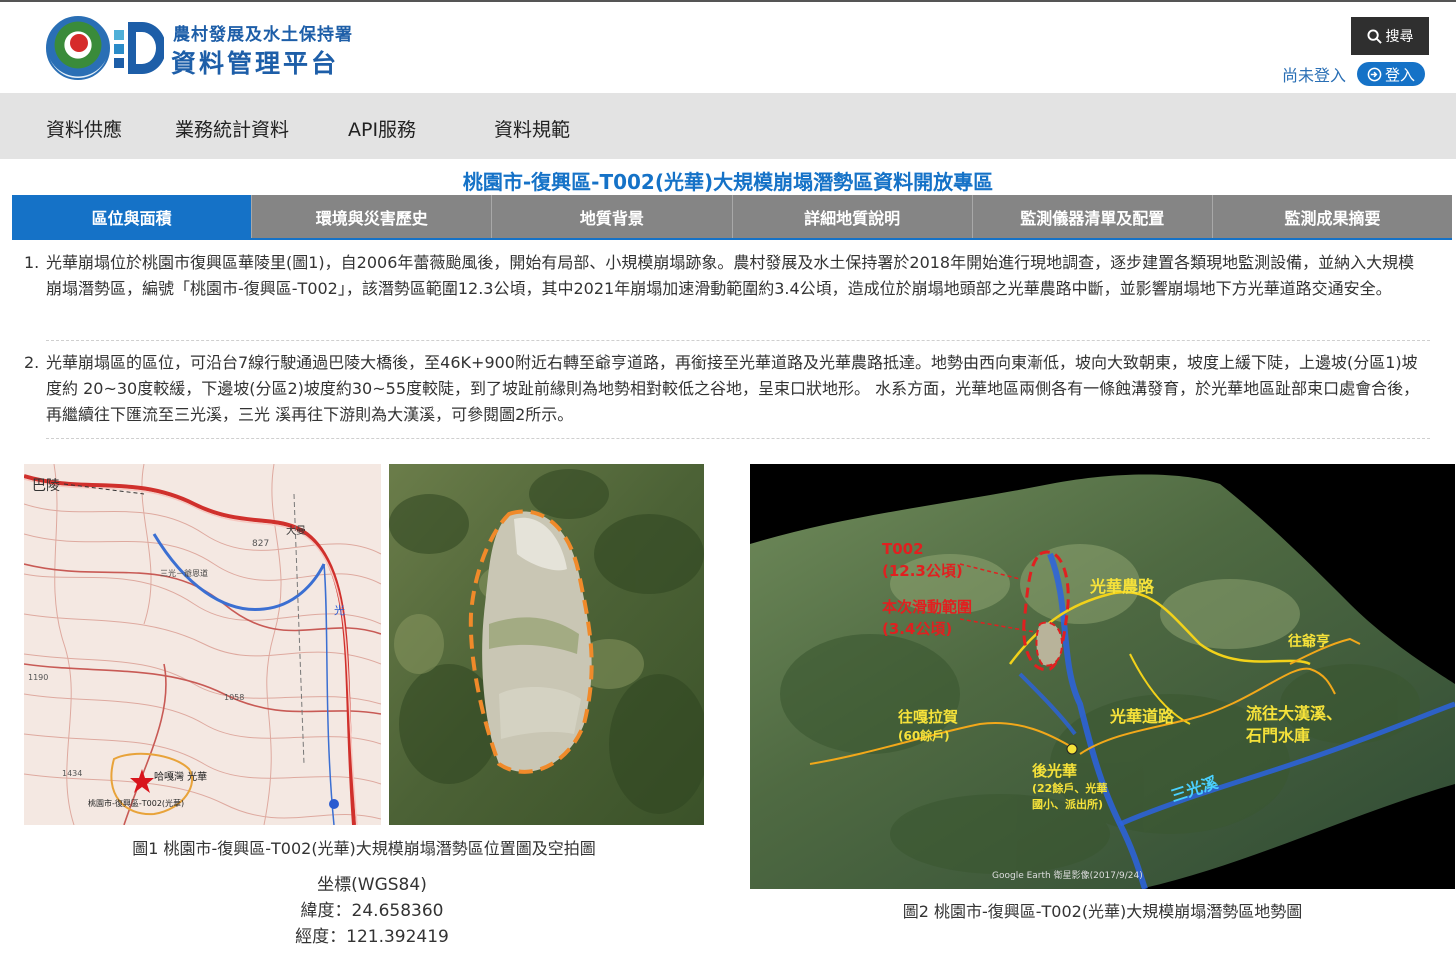 This screenshot has width=1456, height=953. I want to click on paragraph-number: 1., so click(32, 262).